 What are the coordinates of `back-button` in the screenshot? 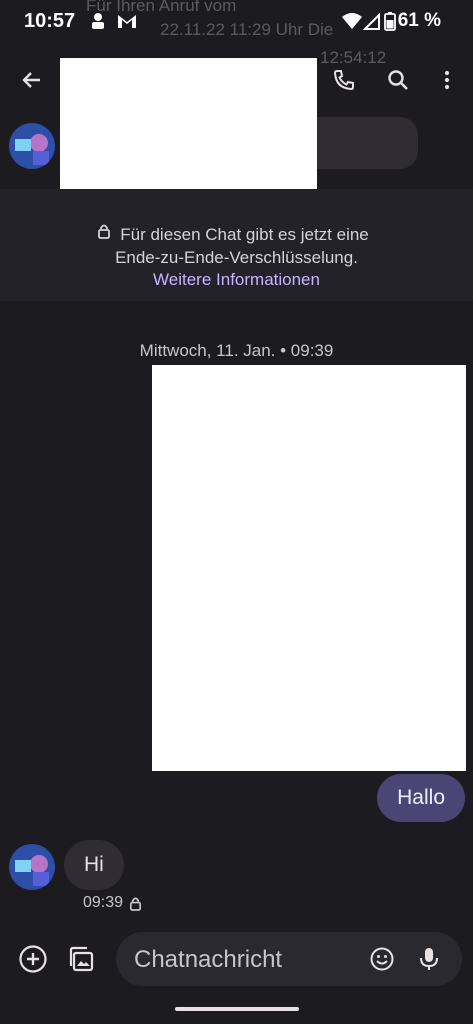 It's located at (32, 80).